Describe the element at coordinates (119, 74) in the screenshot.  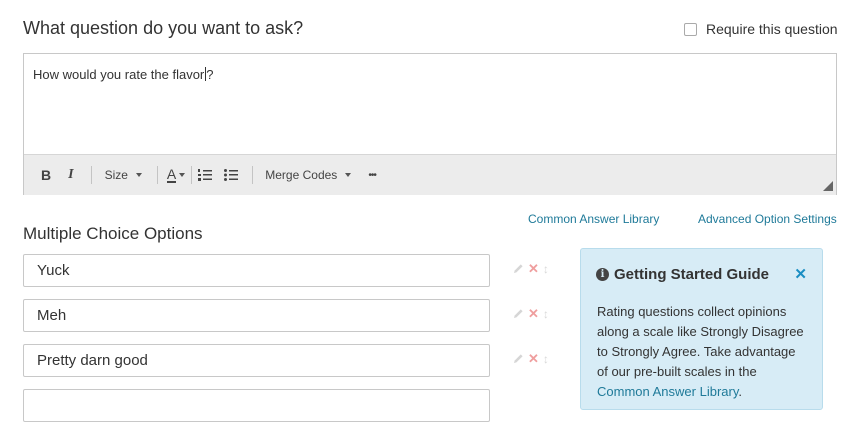
I see `question-text-main: How would you rate the flavor` at that location.